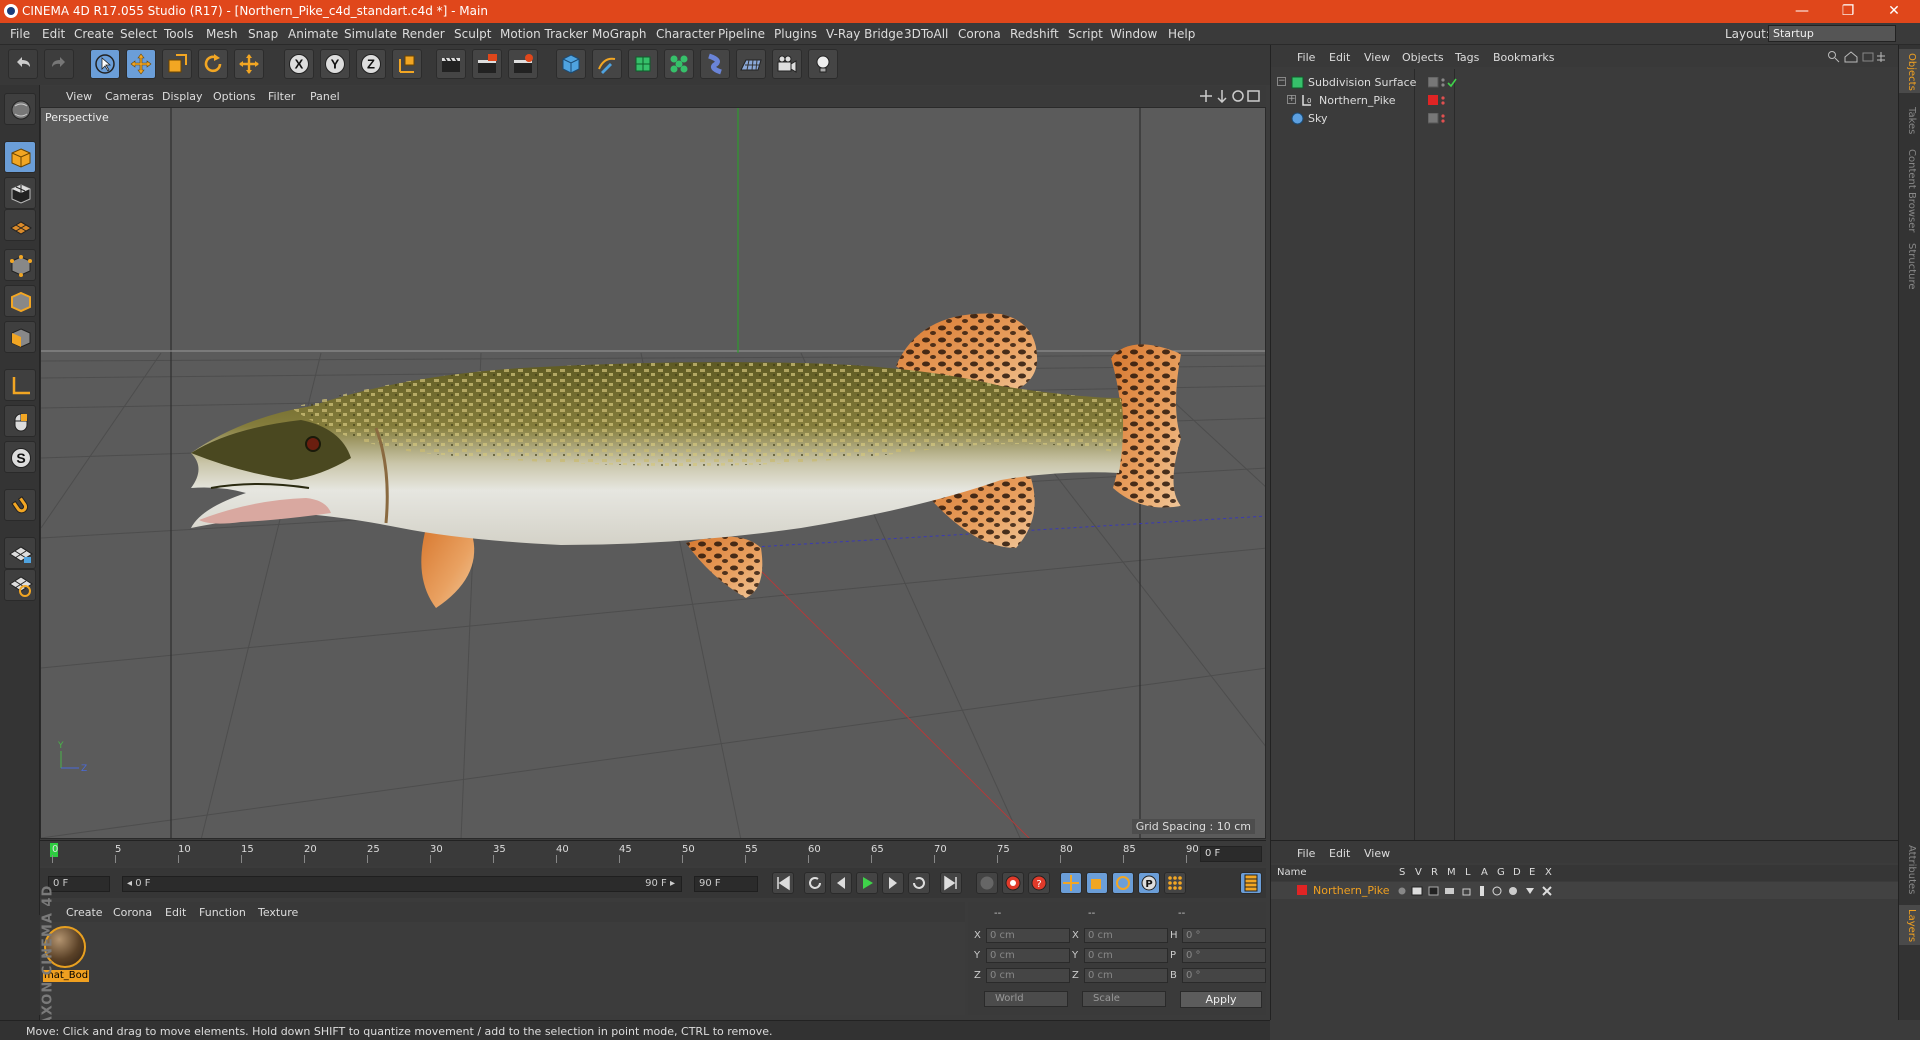 The width and height of the screenshot is (1920, 1040). What do you see at coordinates (741, 34) in the screenshot?
I see `menu-pipeline: Pipeline` at bounding box center [741, 34].